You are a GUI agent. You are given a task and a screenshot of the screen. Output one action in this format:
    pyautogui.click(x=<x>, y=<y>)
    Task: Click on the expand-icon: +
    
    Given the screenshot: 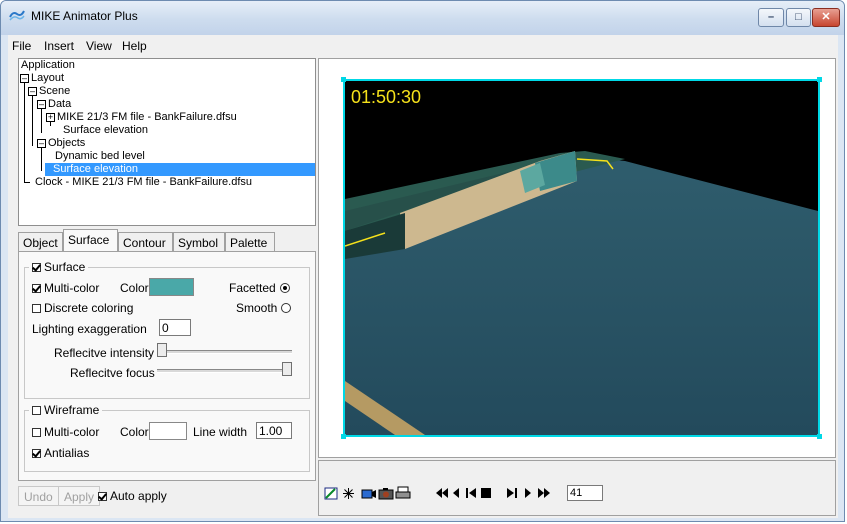 What is the action you would take?
    pyautogui.click(x=50, y=117)
    